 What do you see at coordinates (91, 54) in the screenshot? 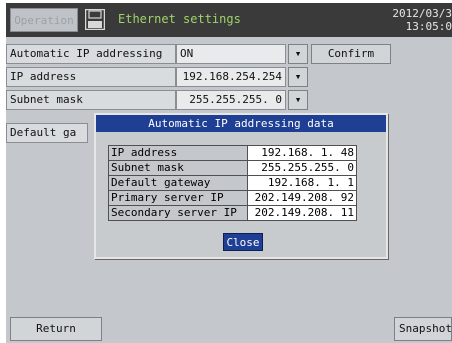
I see `auto-ip-label: Automatic IP addressing` at bounding box center [91, 54].